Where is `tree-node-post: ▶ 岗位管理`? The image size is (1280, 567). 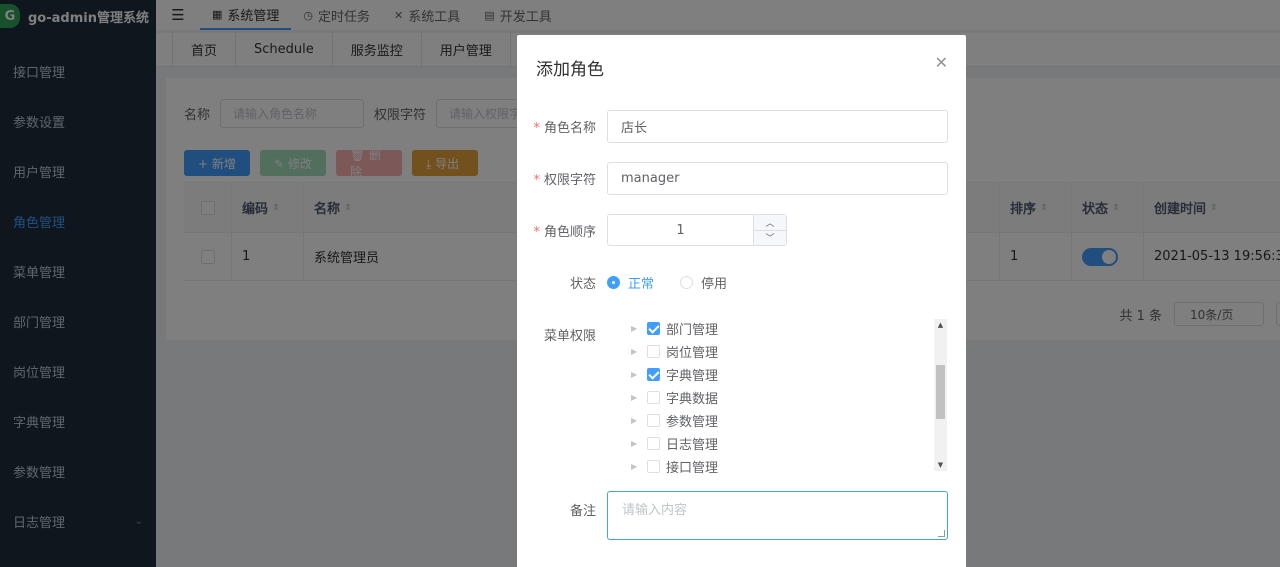 tree-node-post: ▶ 岗位管理 is located at coordinates (777, 351).